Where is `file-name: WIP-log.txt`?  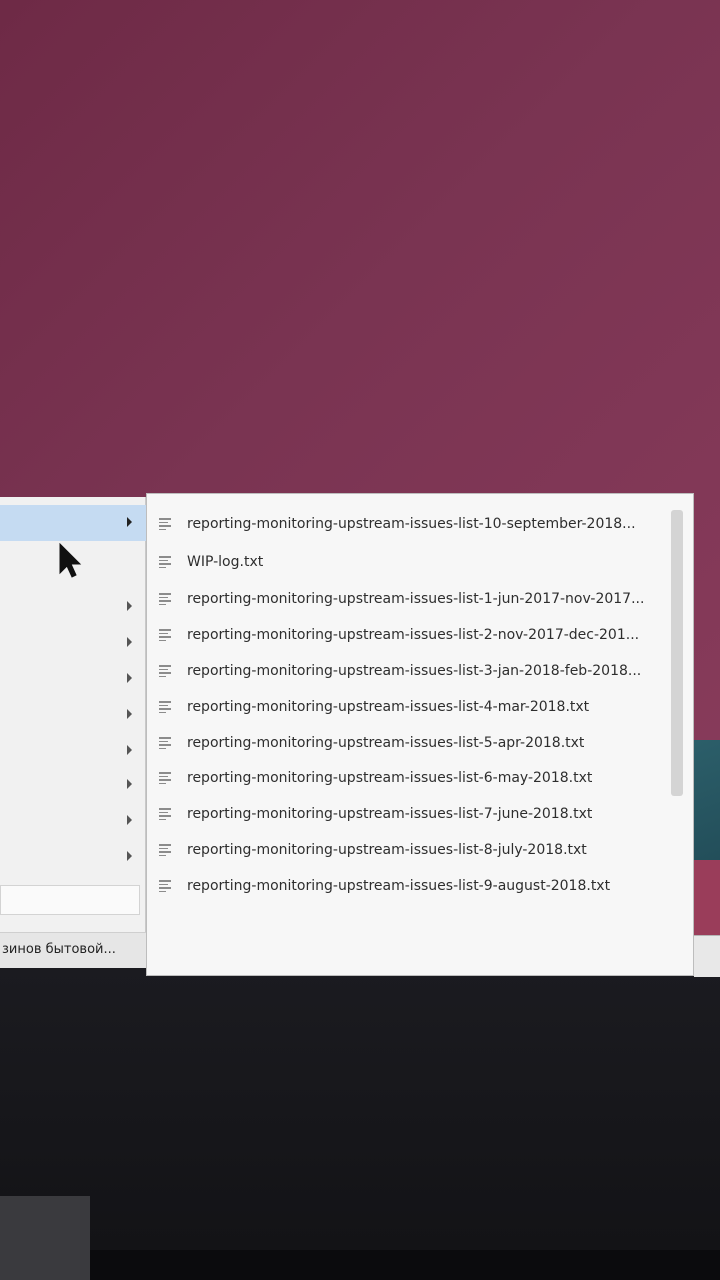
file-name: WIP-log.txt is located at coordinates (225, 562).